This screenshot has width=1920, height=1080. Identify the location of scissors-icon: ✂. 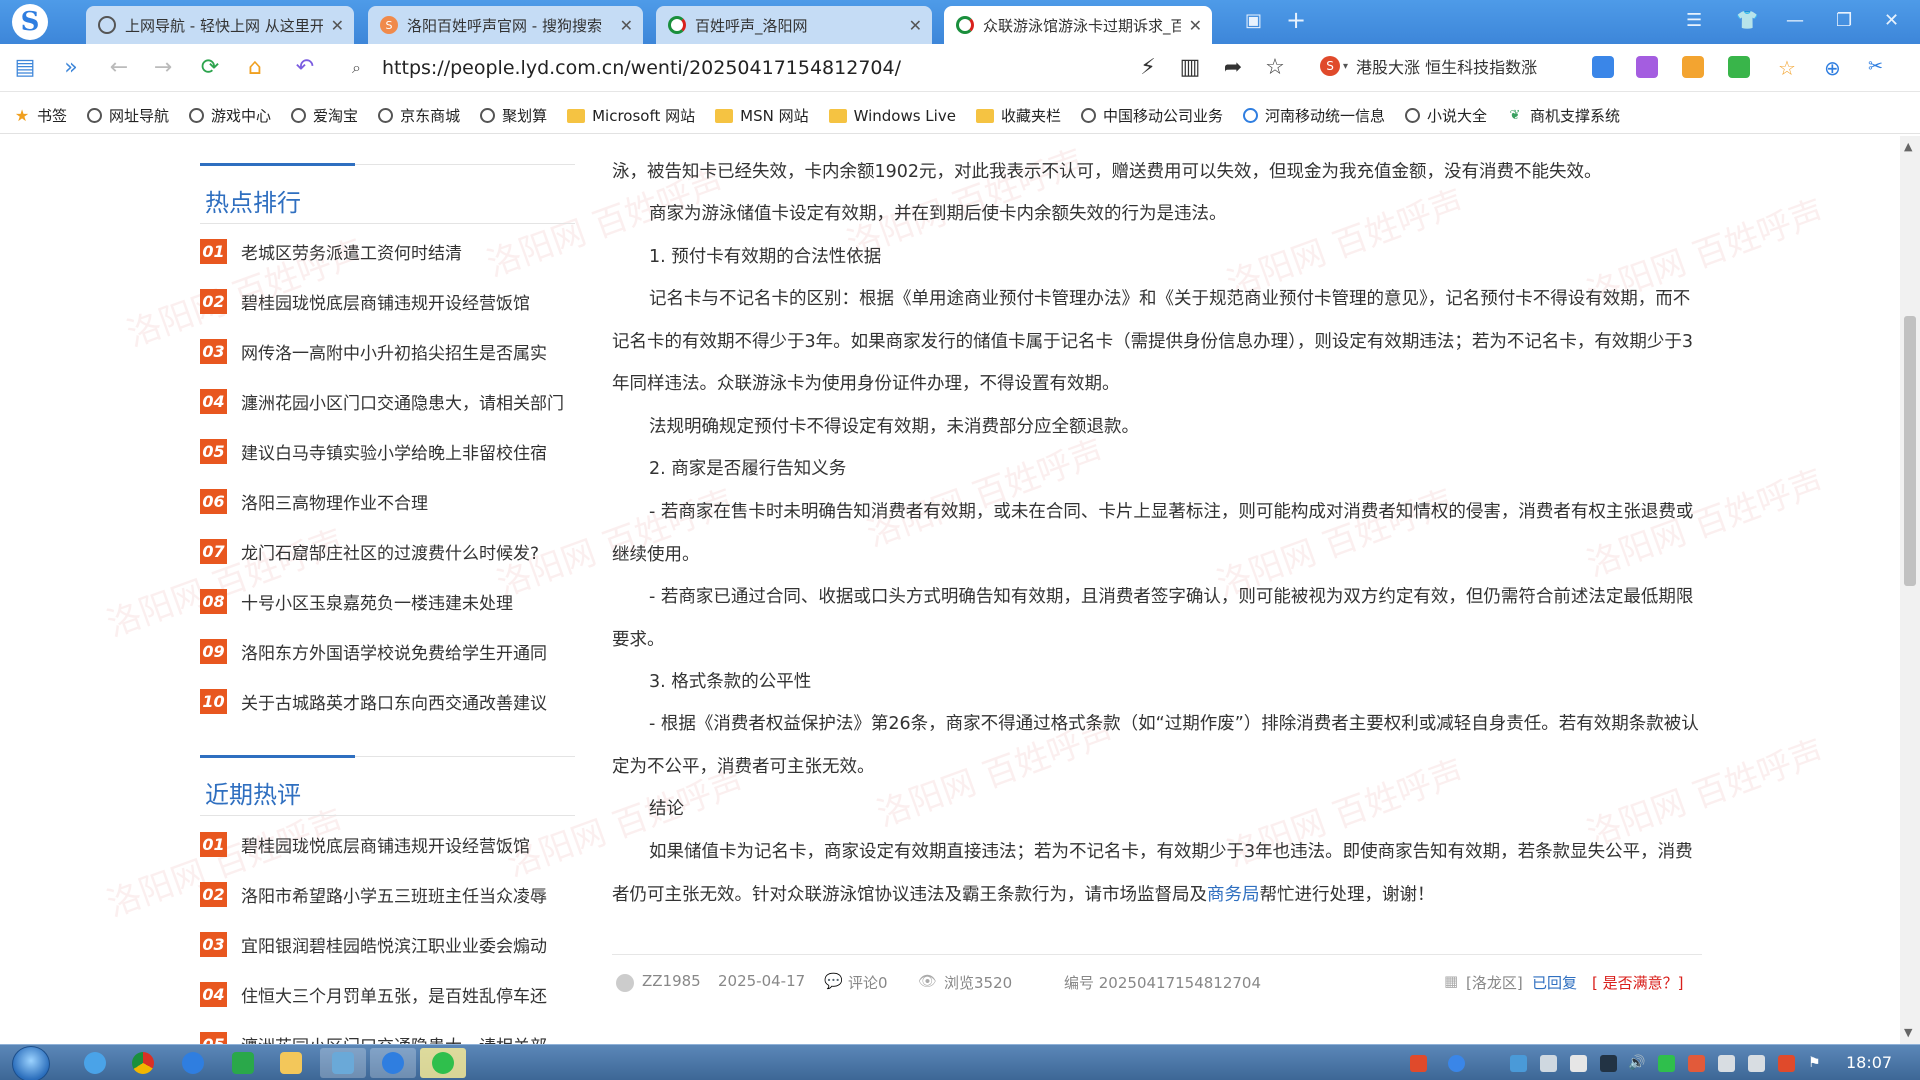
(1879, 67).